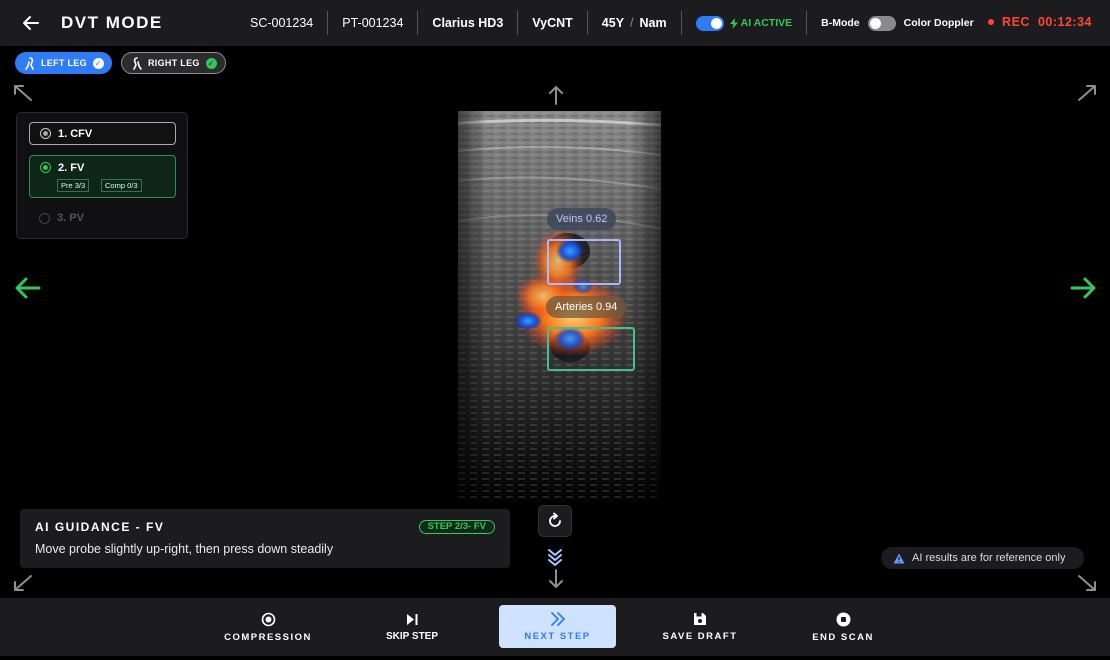 The height and width of the screenshot is (660, 1110). I want to click on arrow-down-icon, so click(556, 579).